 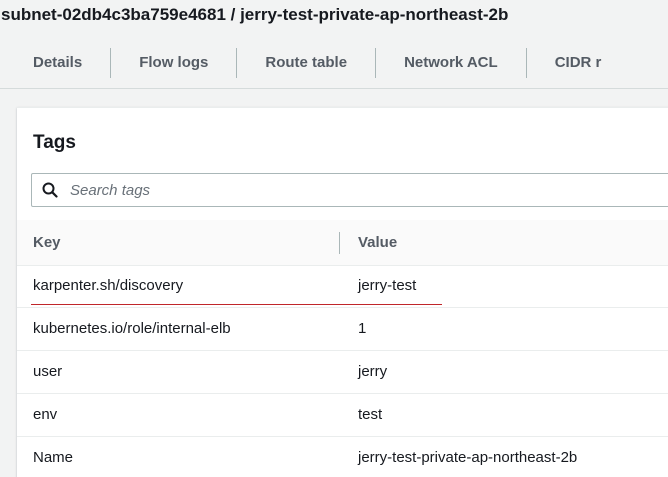 What do you see at coordinates (342, 415) in the screenshot?
I see `table-row: env test` at bounding box center [342, 415].